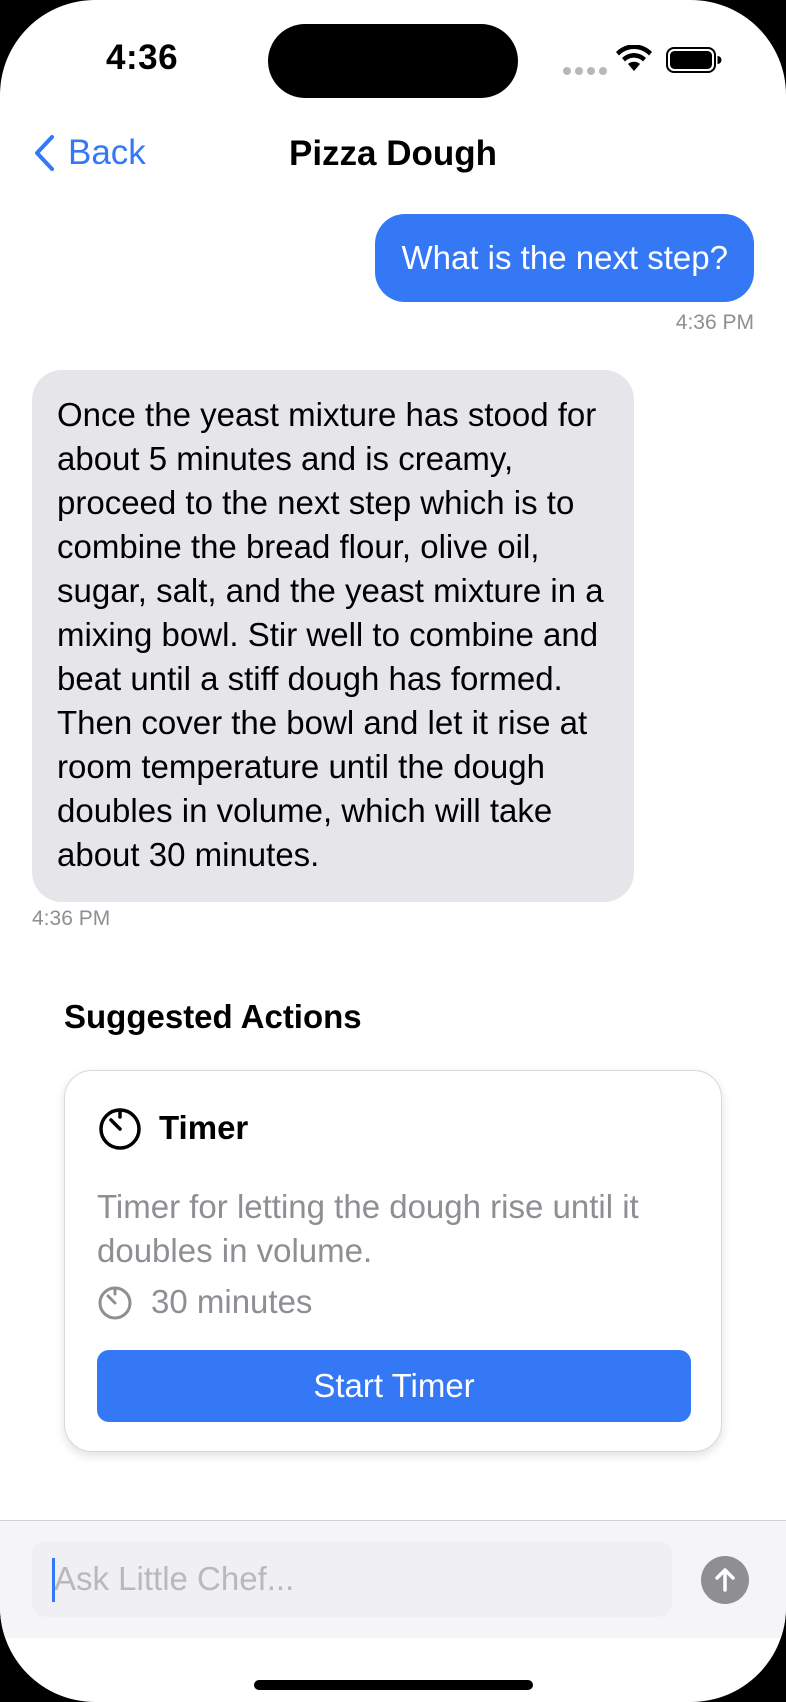 This screenshot has width=786, height=1702. Describe the element at coordinates (694, 60) in the screenshot. I see `battery-icon` at that location.